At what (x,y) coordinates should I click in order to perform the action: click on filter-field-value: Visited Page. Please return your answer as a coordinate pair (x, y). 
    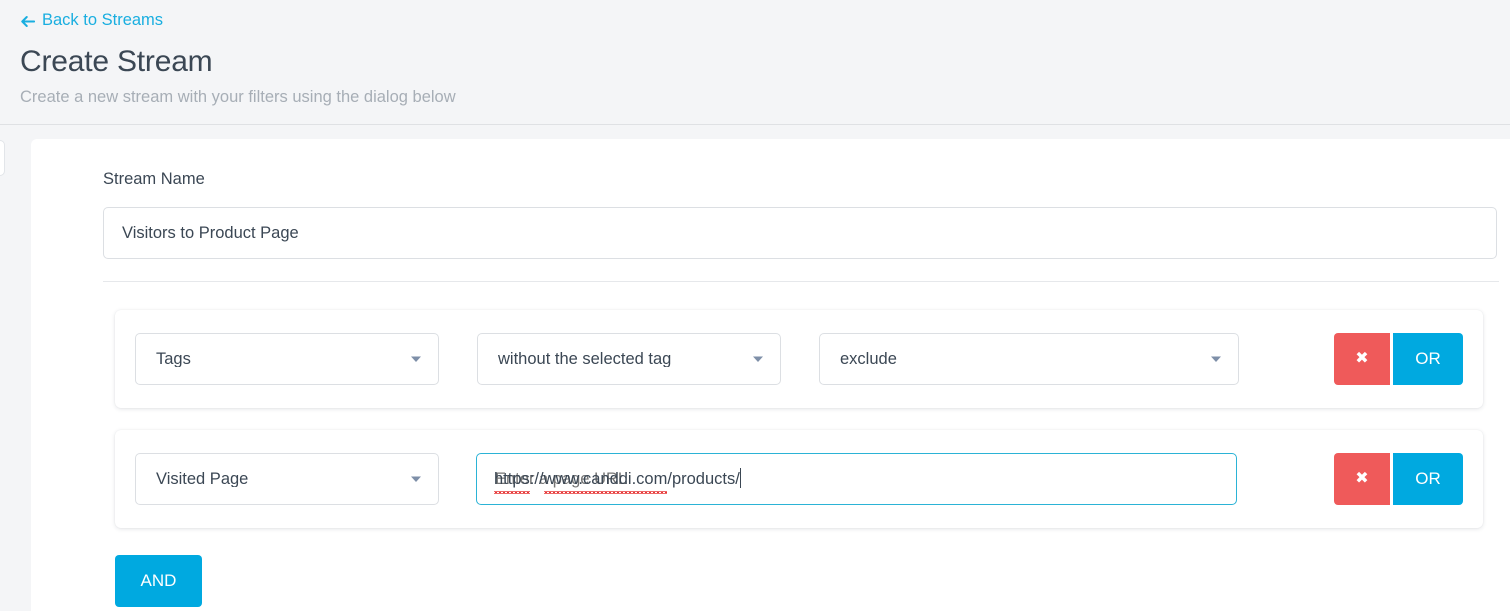
    Looking at the image, I should click on (202, 479).